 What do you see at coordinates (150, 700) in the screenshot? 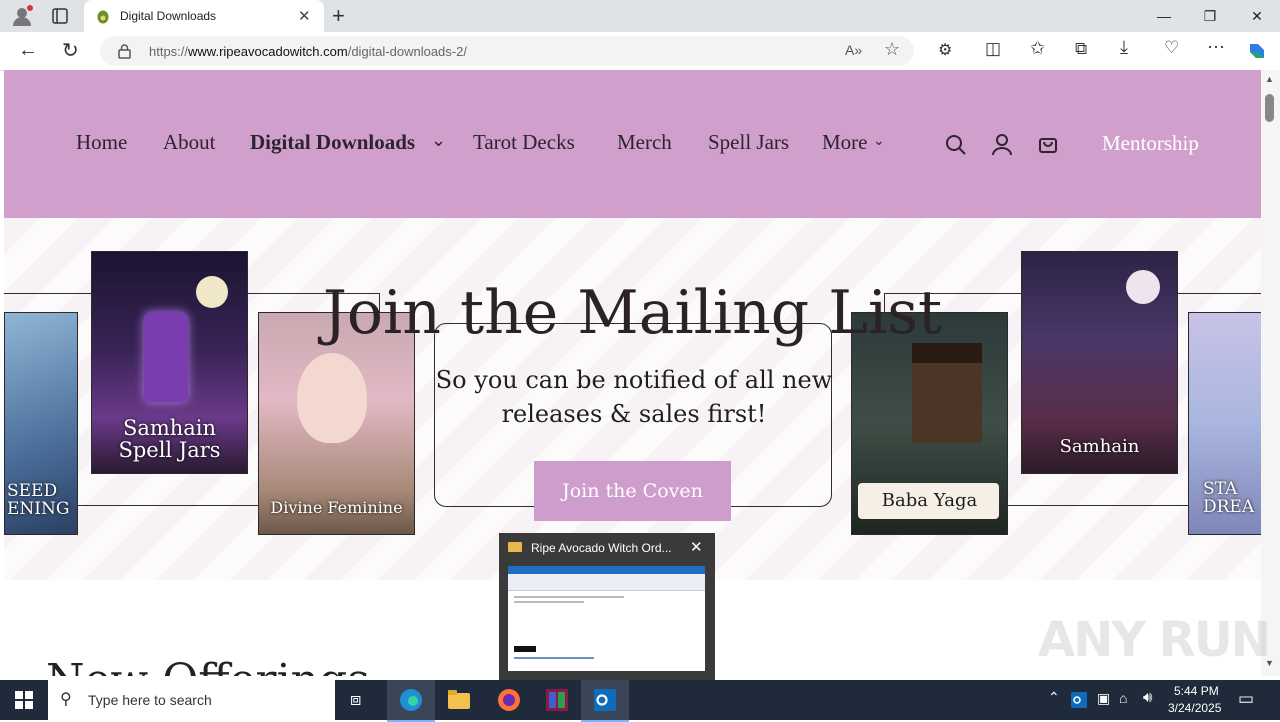
I see `taskbar-search-placeholder: Type here to search` at bounding box center [150, 700].